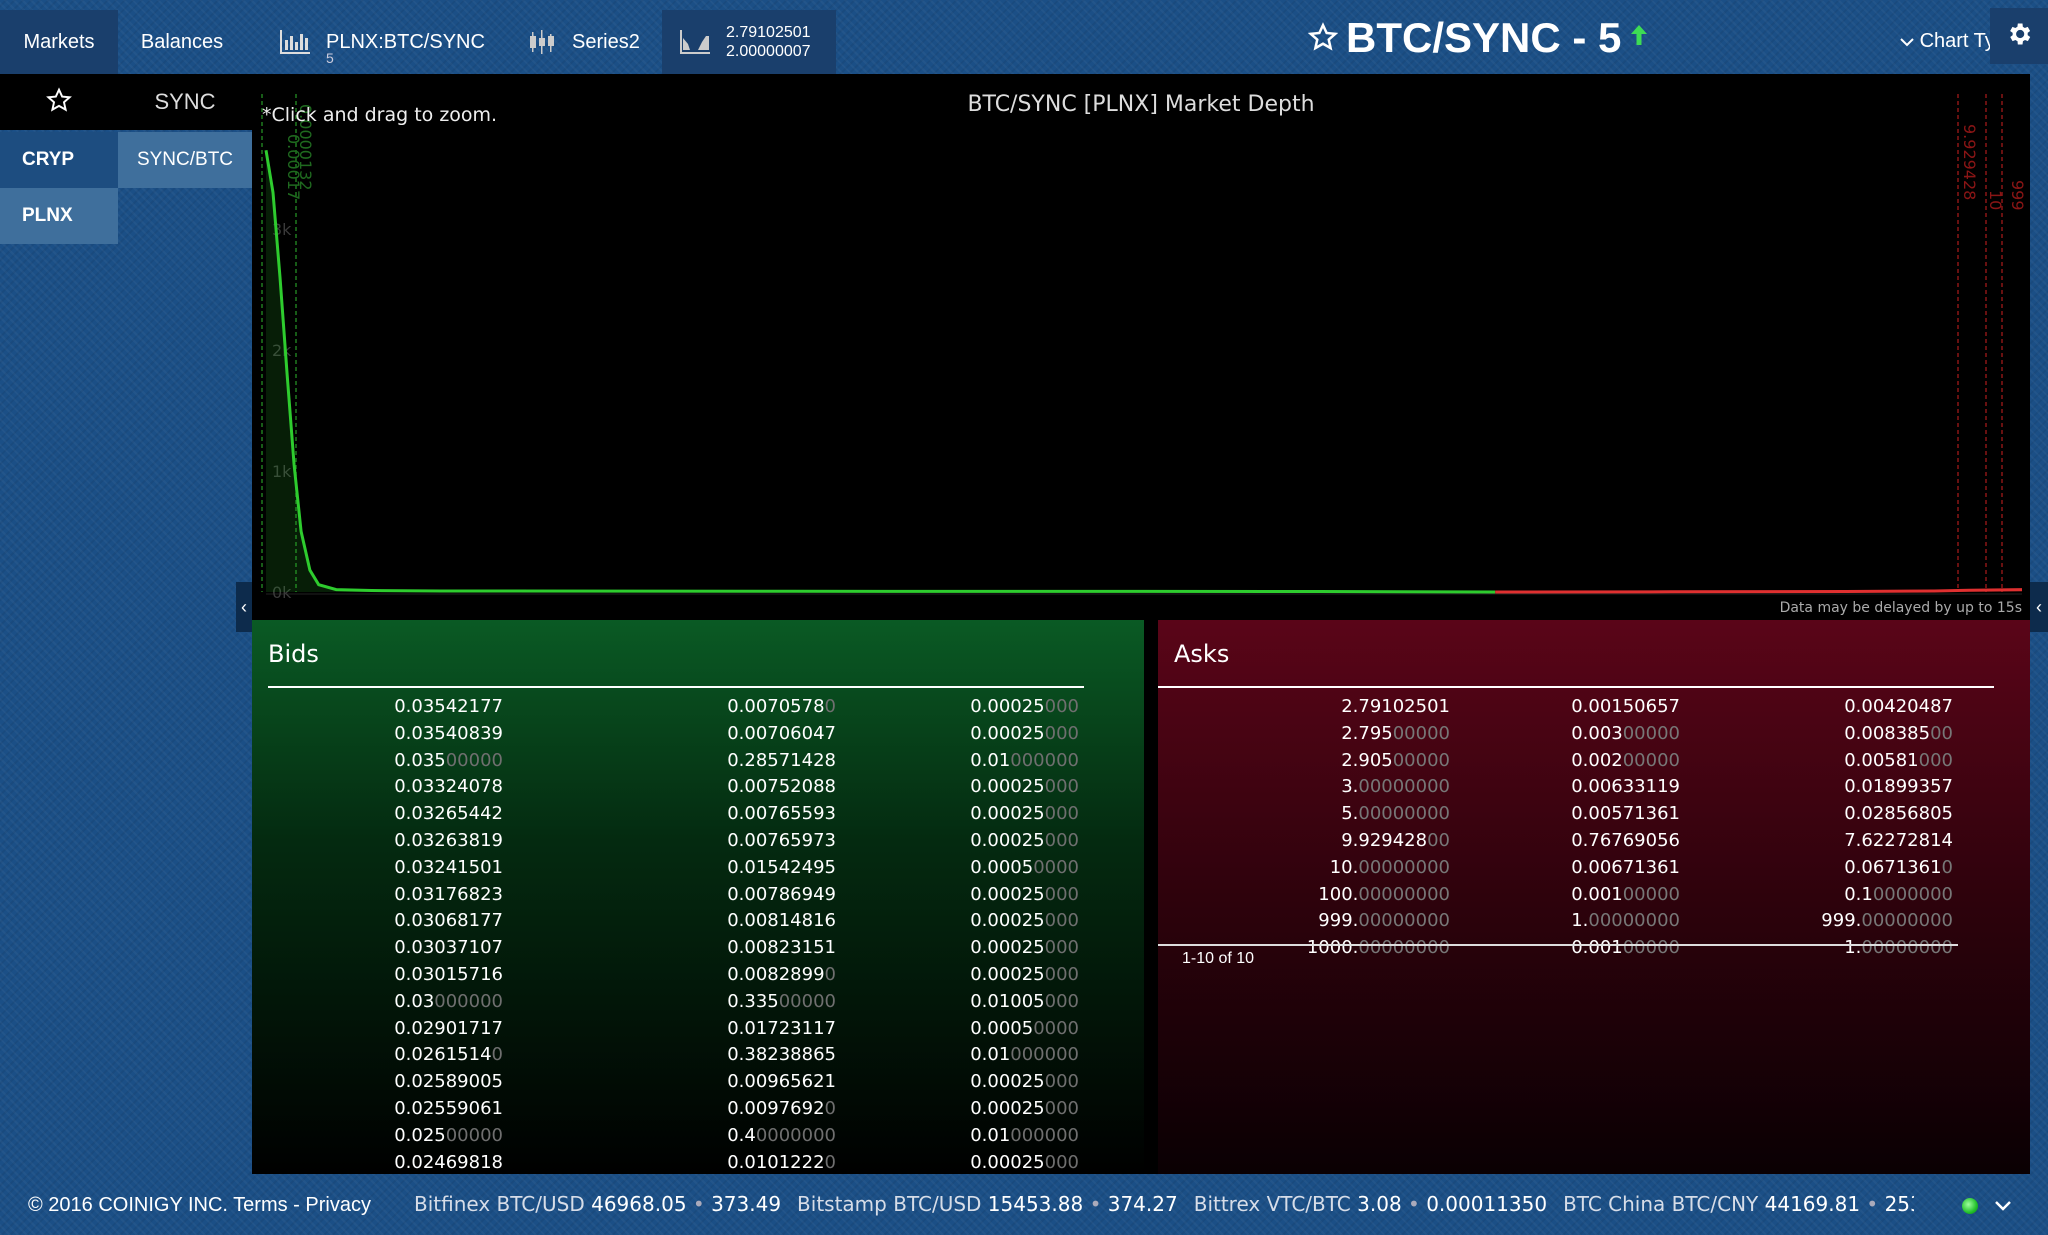 The width and height of the screenshot is (2048, 1235). I want to click on bids-row: 0.03015716 0.00828990 0.00025000, so click(682, 977).